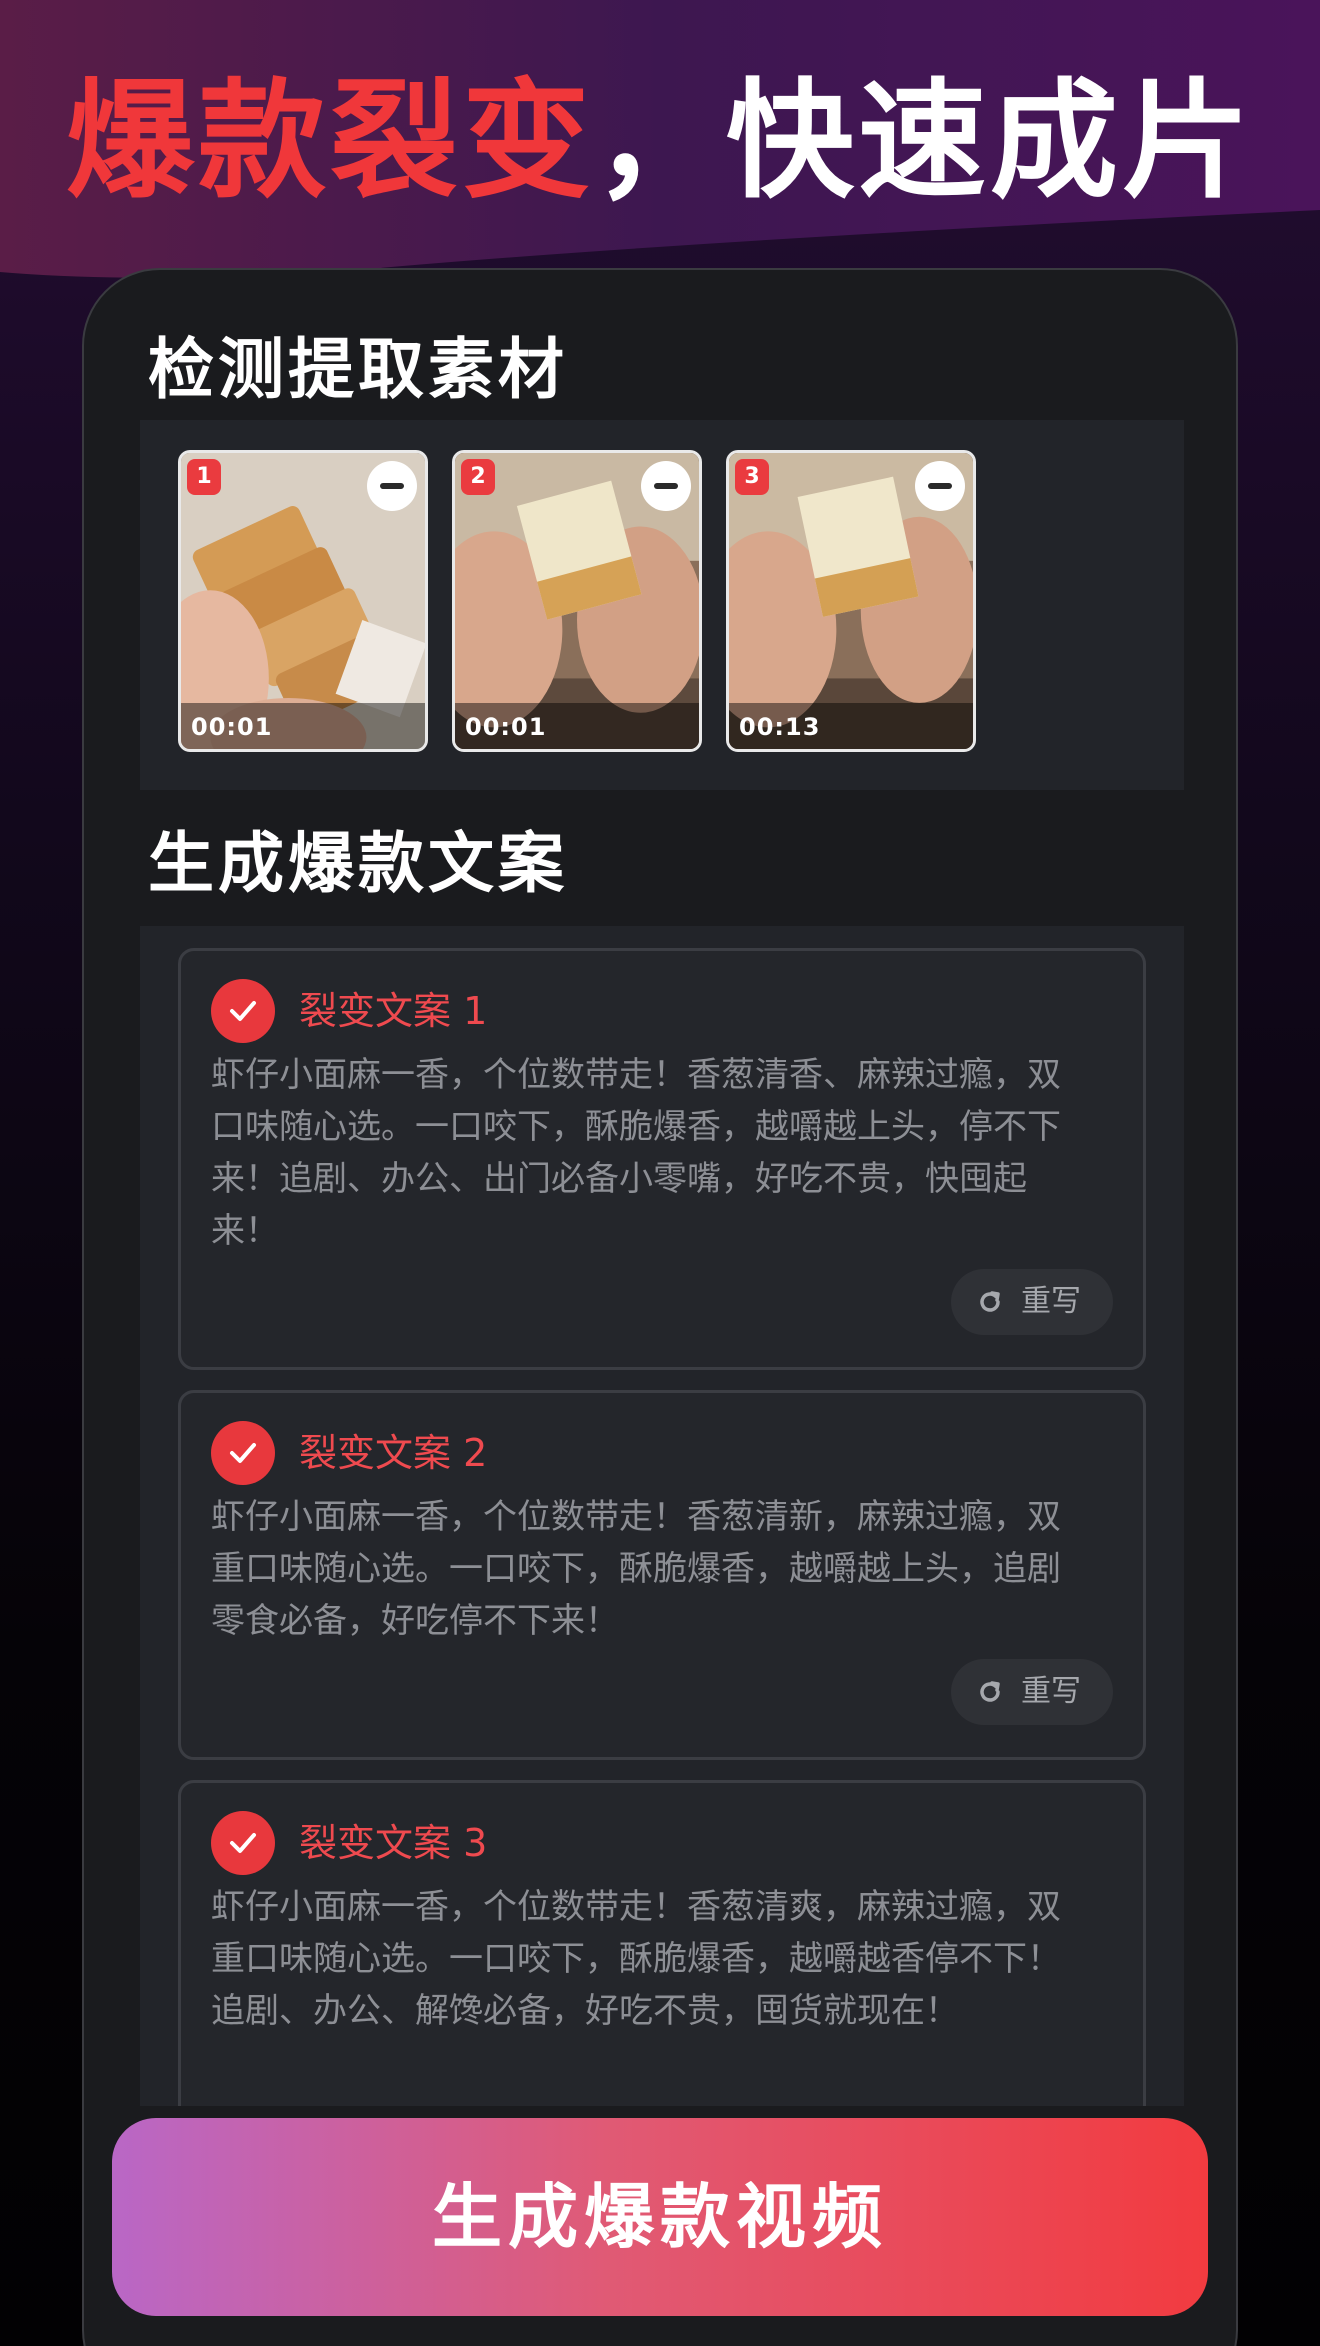 Image resolution: width=1320 pixels, height=2346 pixels. I want to click on thumbnail-index: 3, so click(752, 477).